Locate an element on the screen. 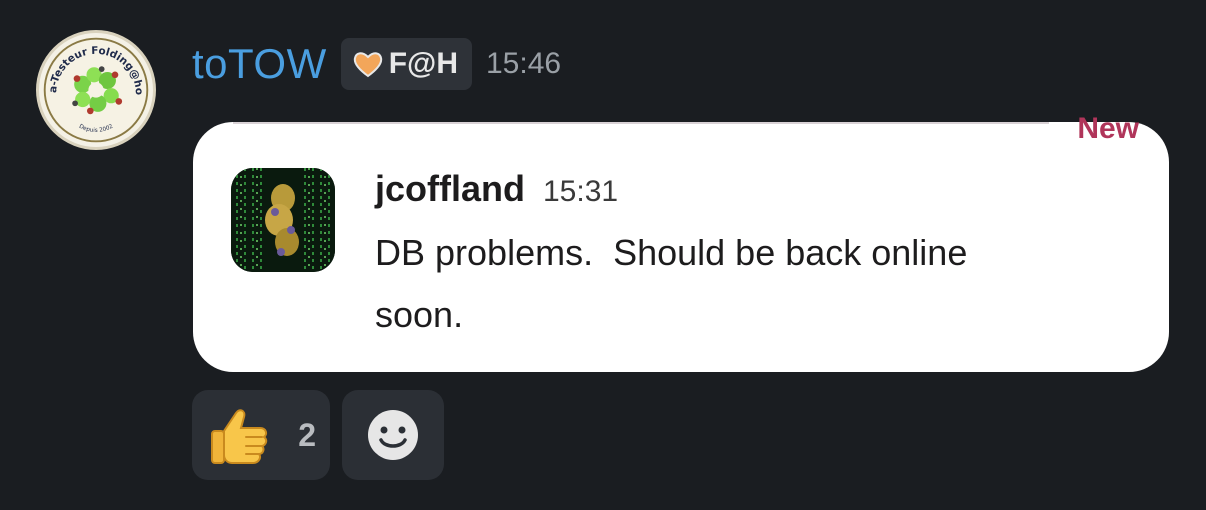  message-header: toTOW F@H 15:46 is located at coordinates (376, 64).